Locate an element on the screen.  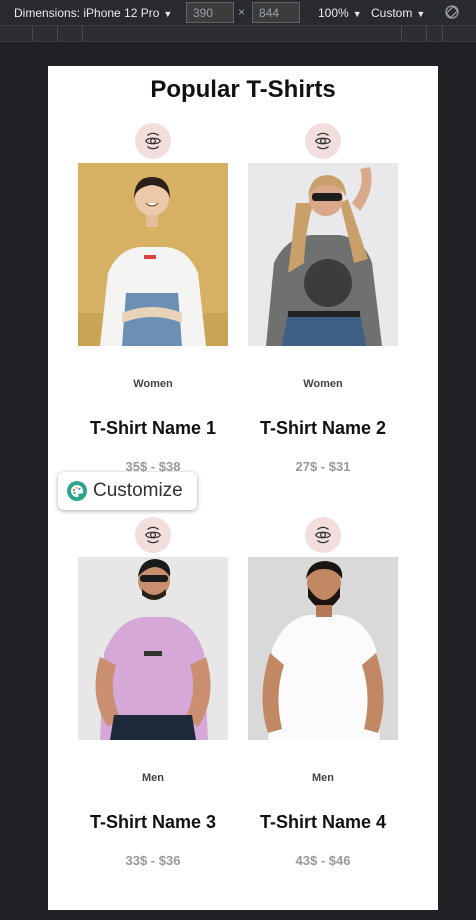
product-card: Men T-Shirt Name 3 33$ - $36 is located at coordinates (153, 697).